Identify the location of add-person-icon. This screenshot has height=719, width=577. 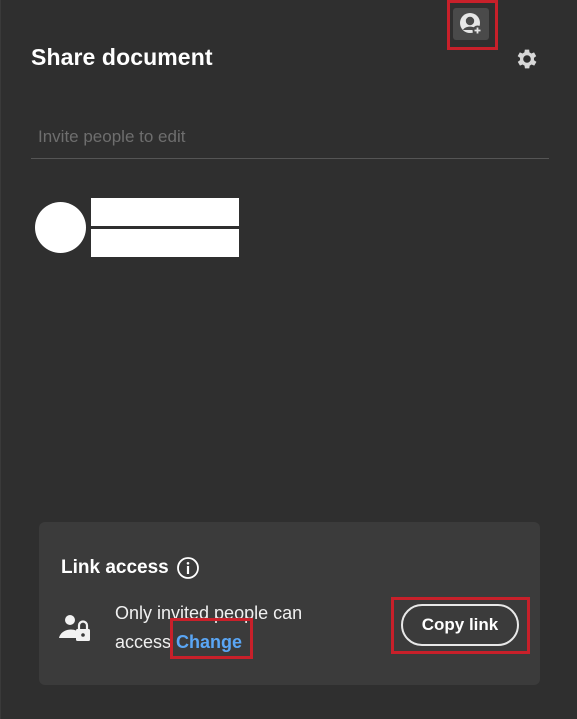
(471, 24).